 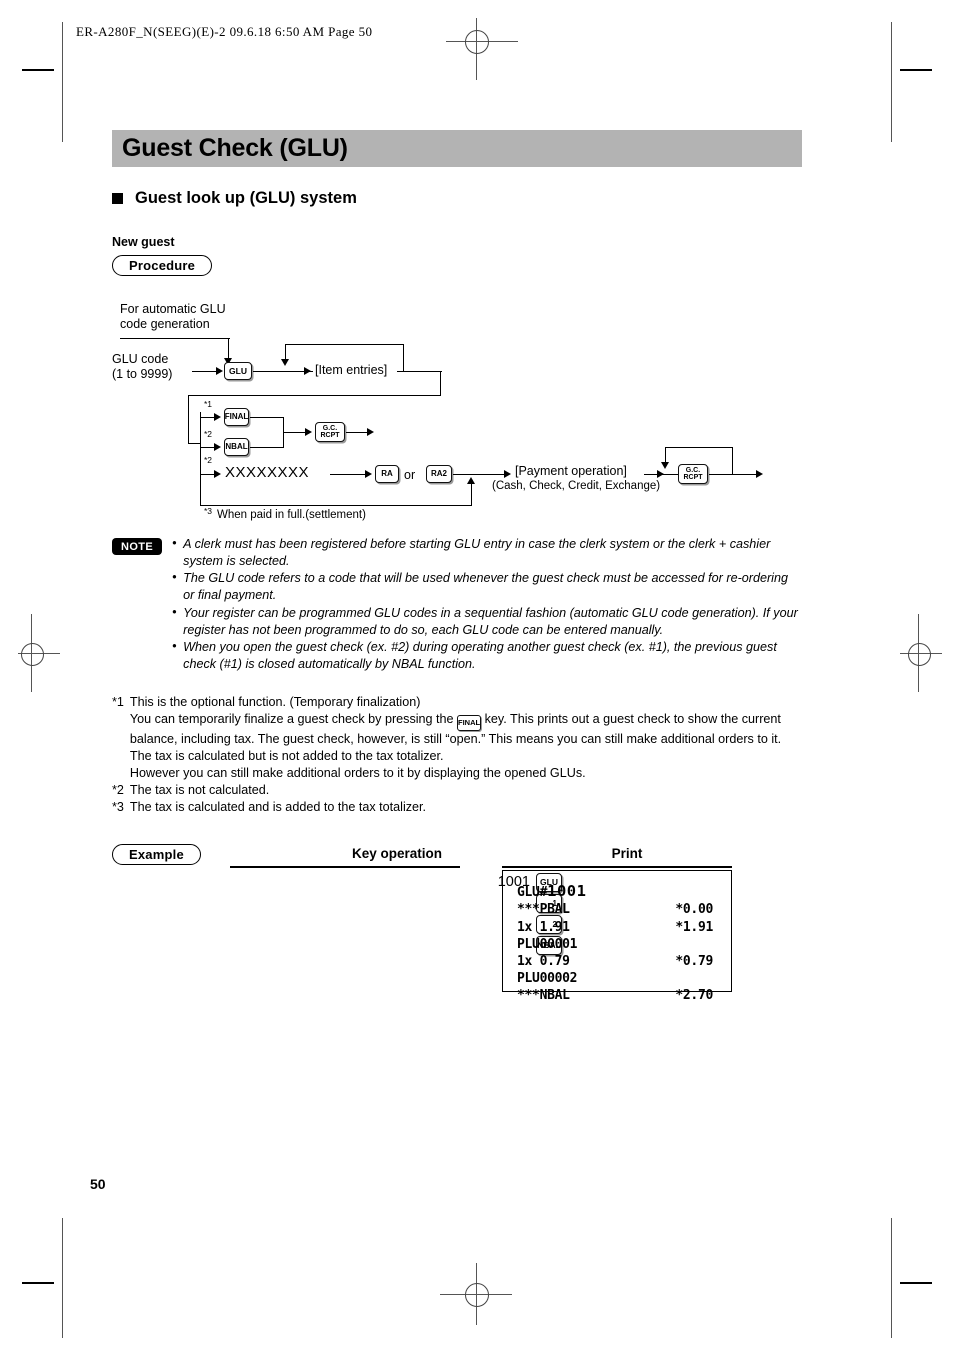 I want to click on key-gc-rcpt-bottom: G.C. RCPT, so click(x=693, y=474).